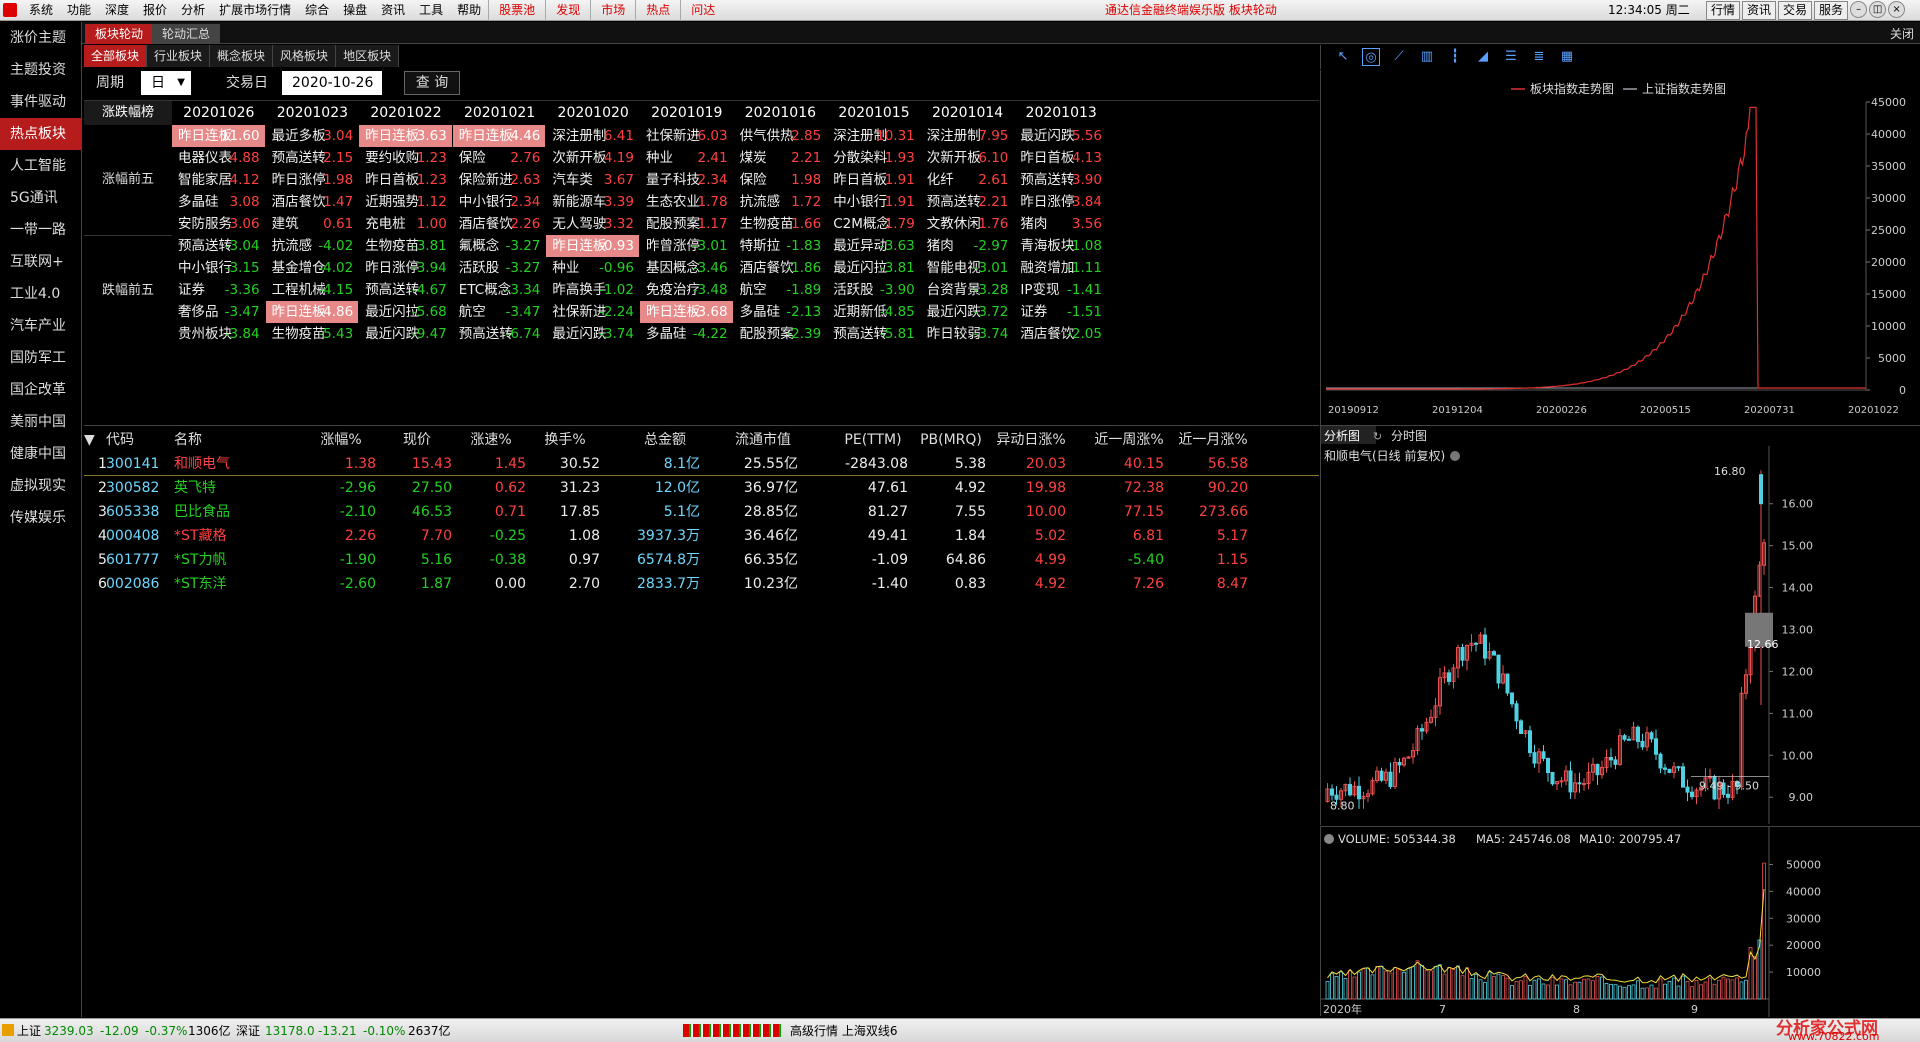 This screenshot has width=1920, height=1042. What do you see at coordinates (1878, 9) in the screenshot?
I see `restore-icon: ◫` at bounding box center [1878, 9].